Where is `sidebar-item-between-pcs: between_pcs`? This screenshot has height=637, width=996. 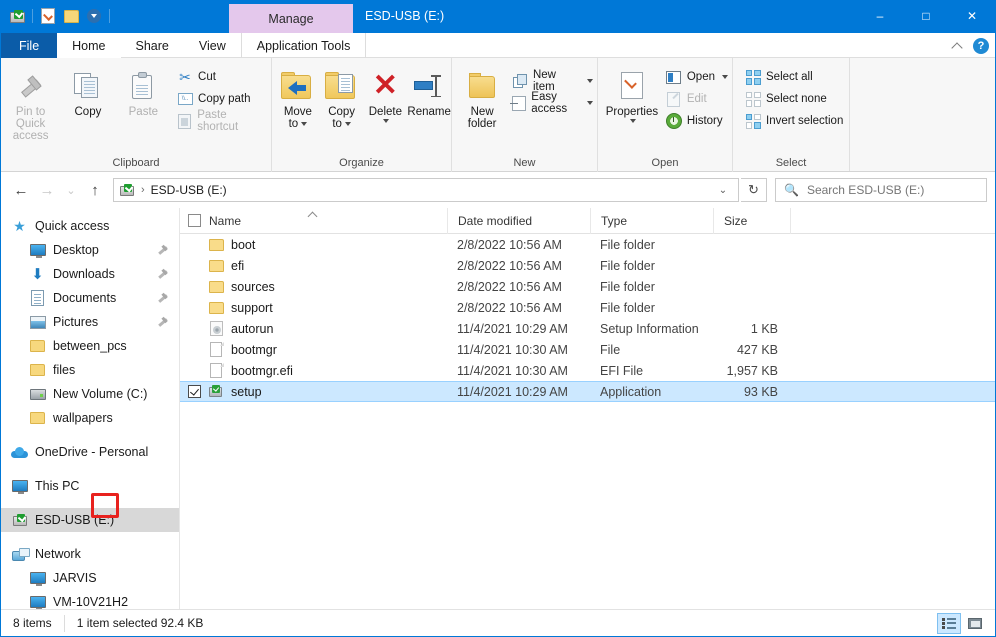 sidebar-item-between-pcs: between_pcs is located at coordinates (90, 346).